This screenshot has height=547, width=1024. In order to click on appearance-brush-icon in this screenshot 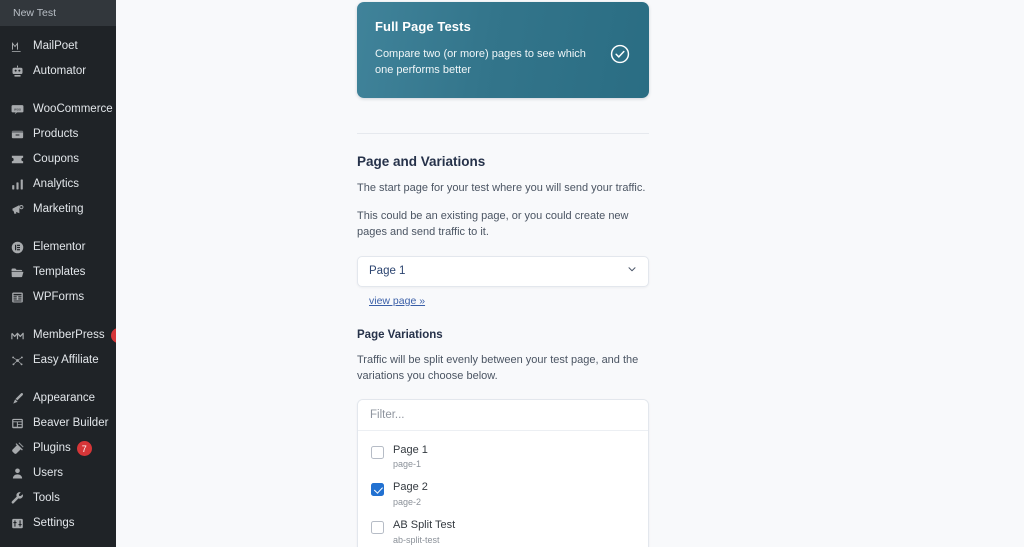, I will do `click(17, 398)`.